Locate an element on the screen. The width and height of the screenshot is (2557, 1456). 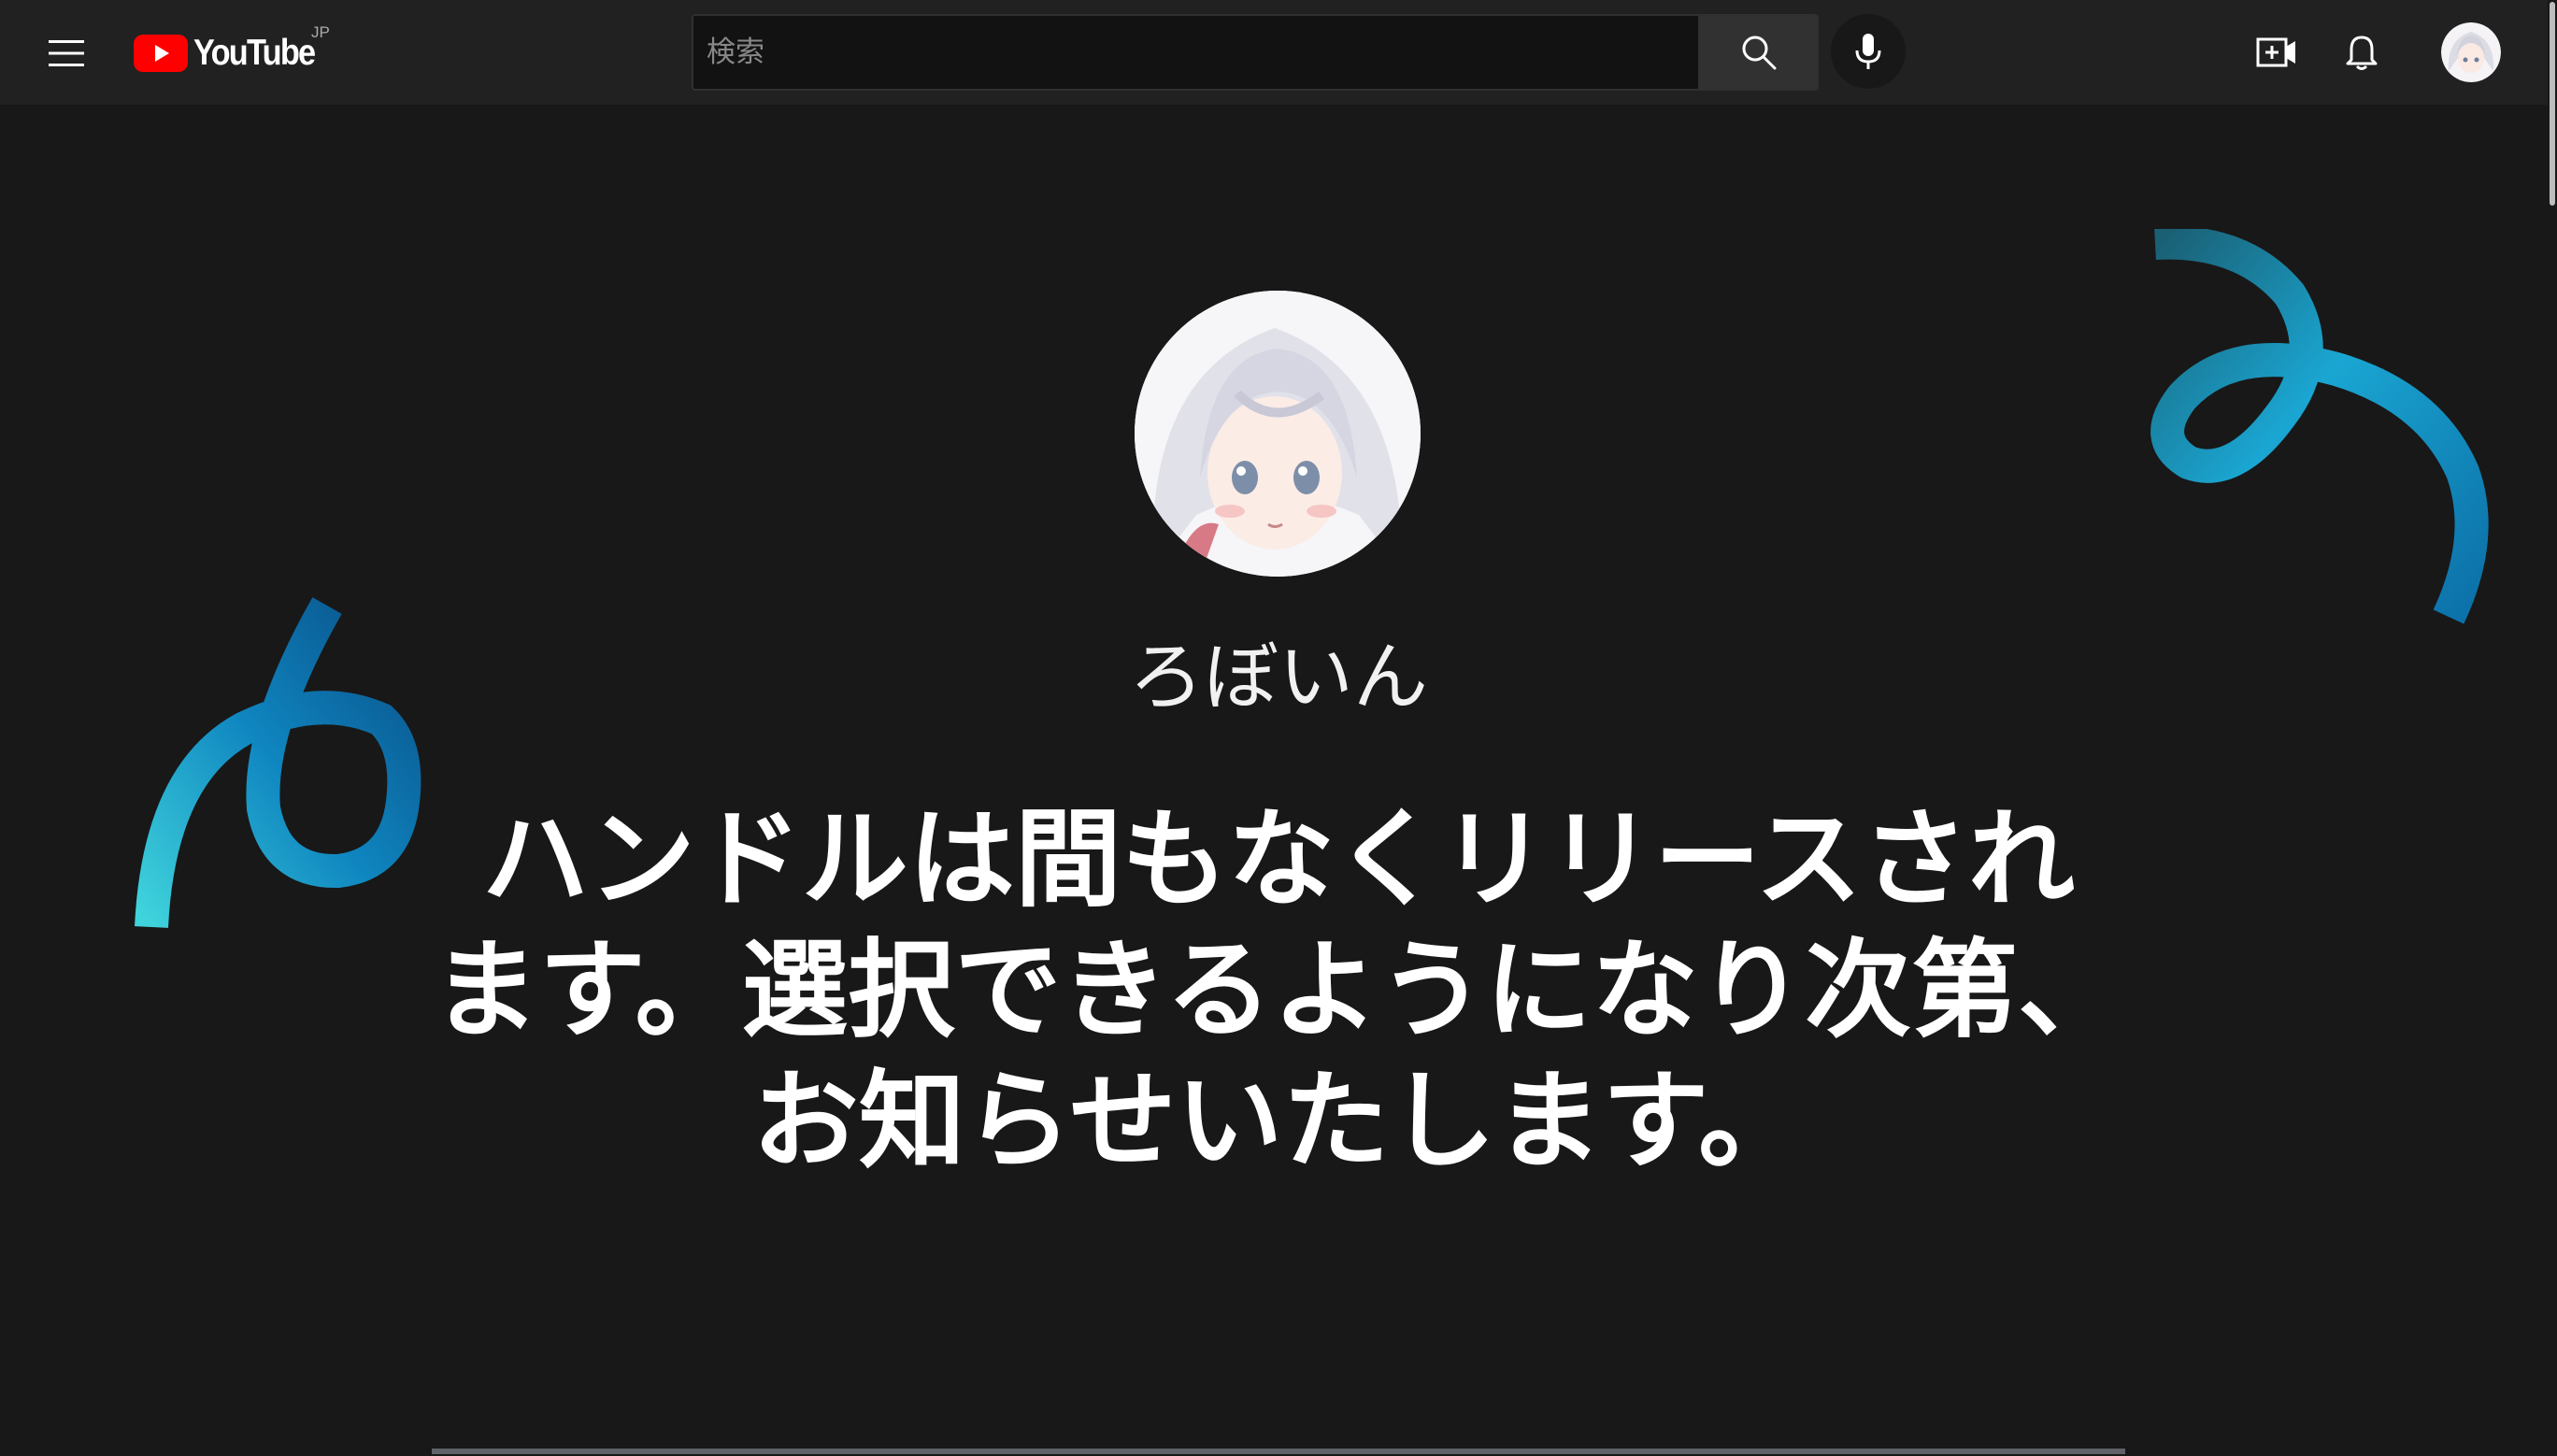
voice-search-button is located at coordinates (1868, 51).